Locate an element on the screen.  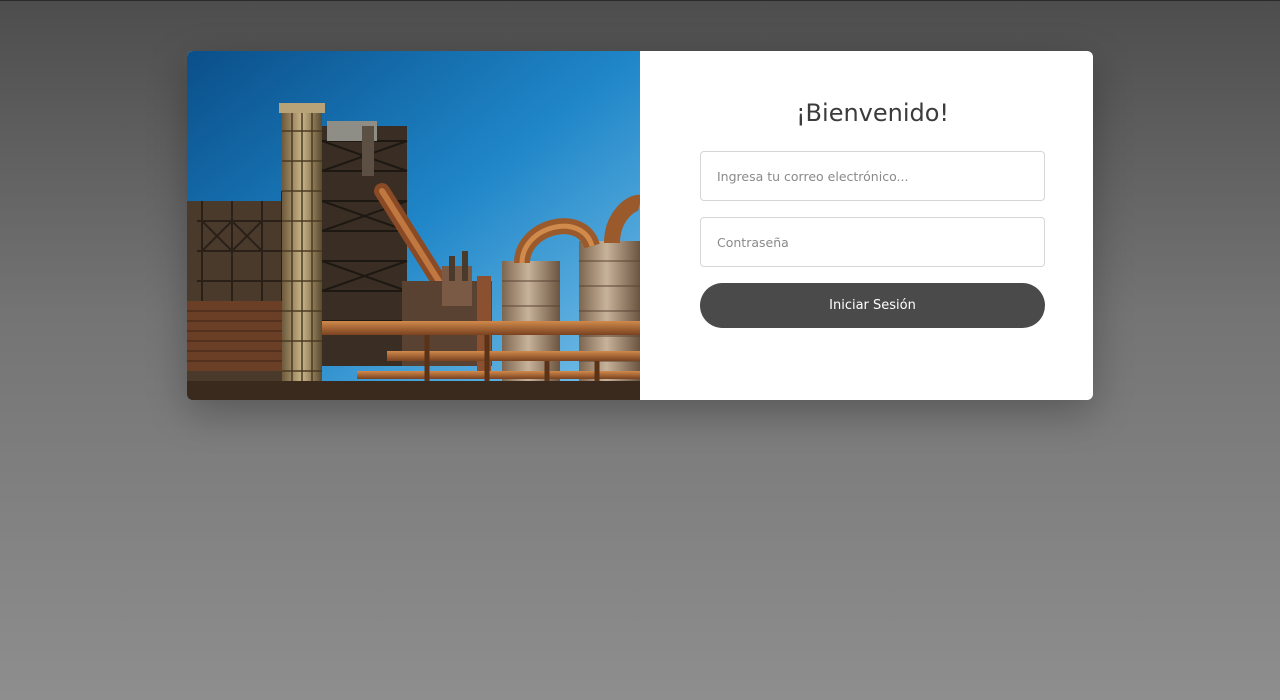
welcome-title: ¡Bienvenido! is located at coordinates (872, 113).